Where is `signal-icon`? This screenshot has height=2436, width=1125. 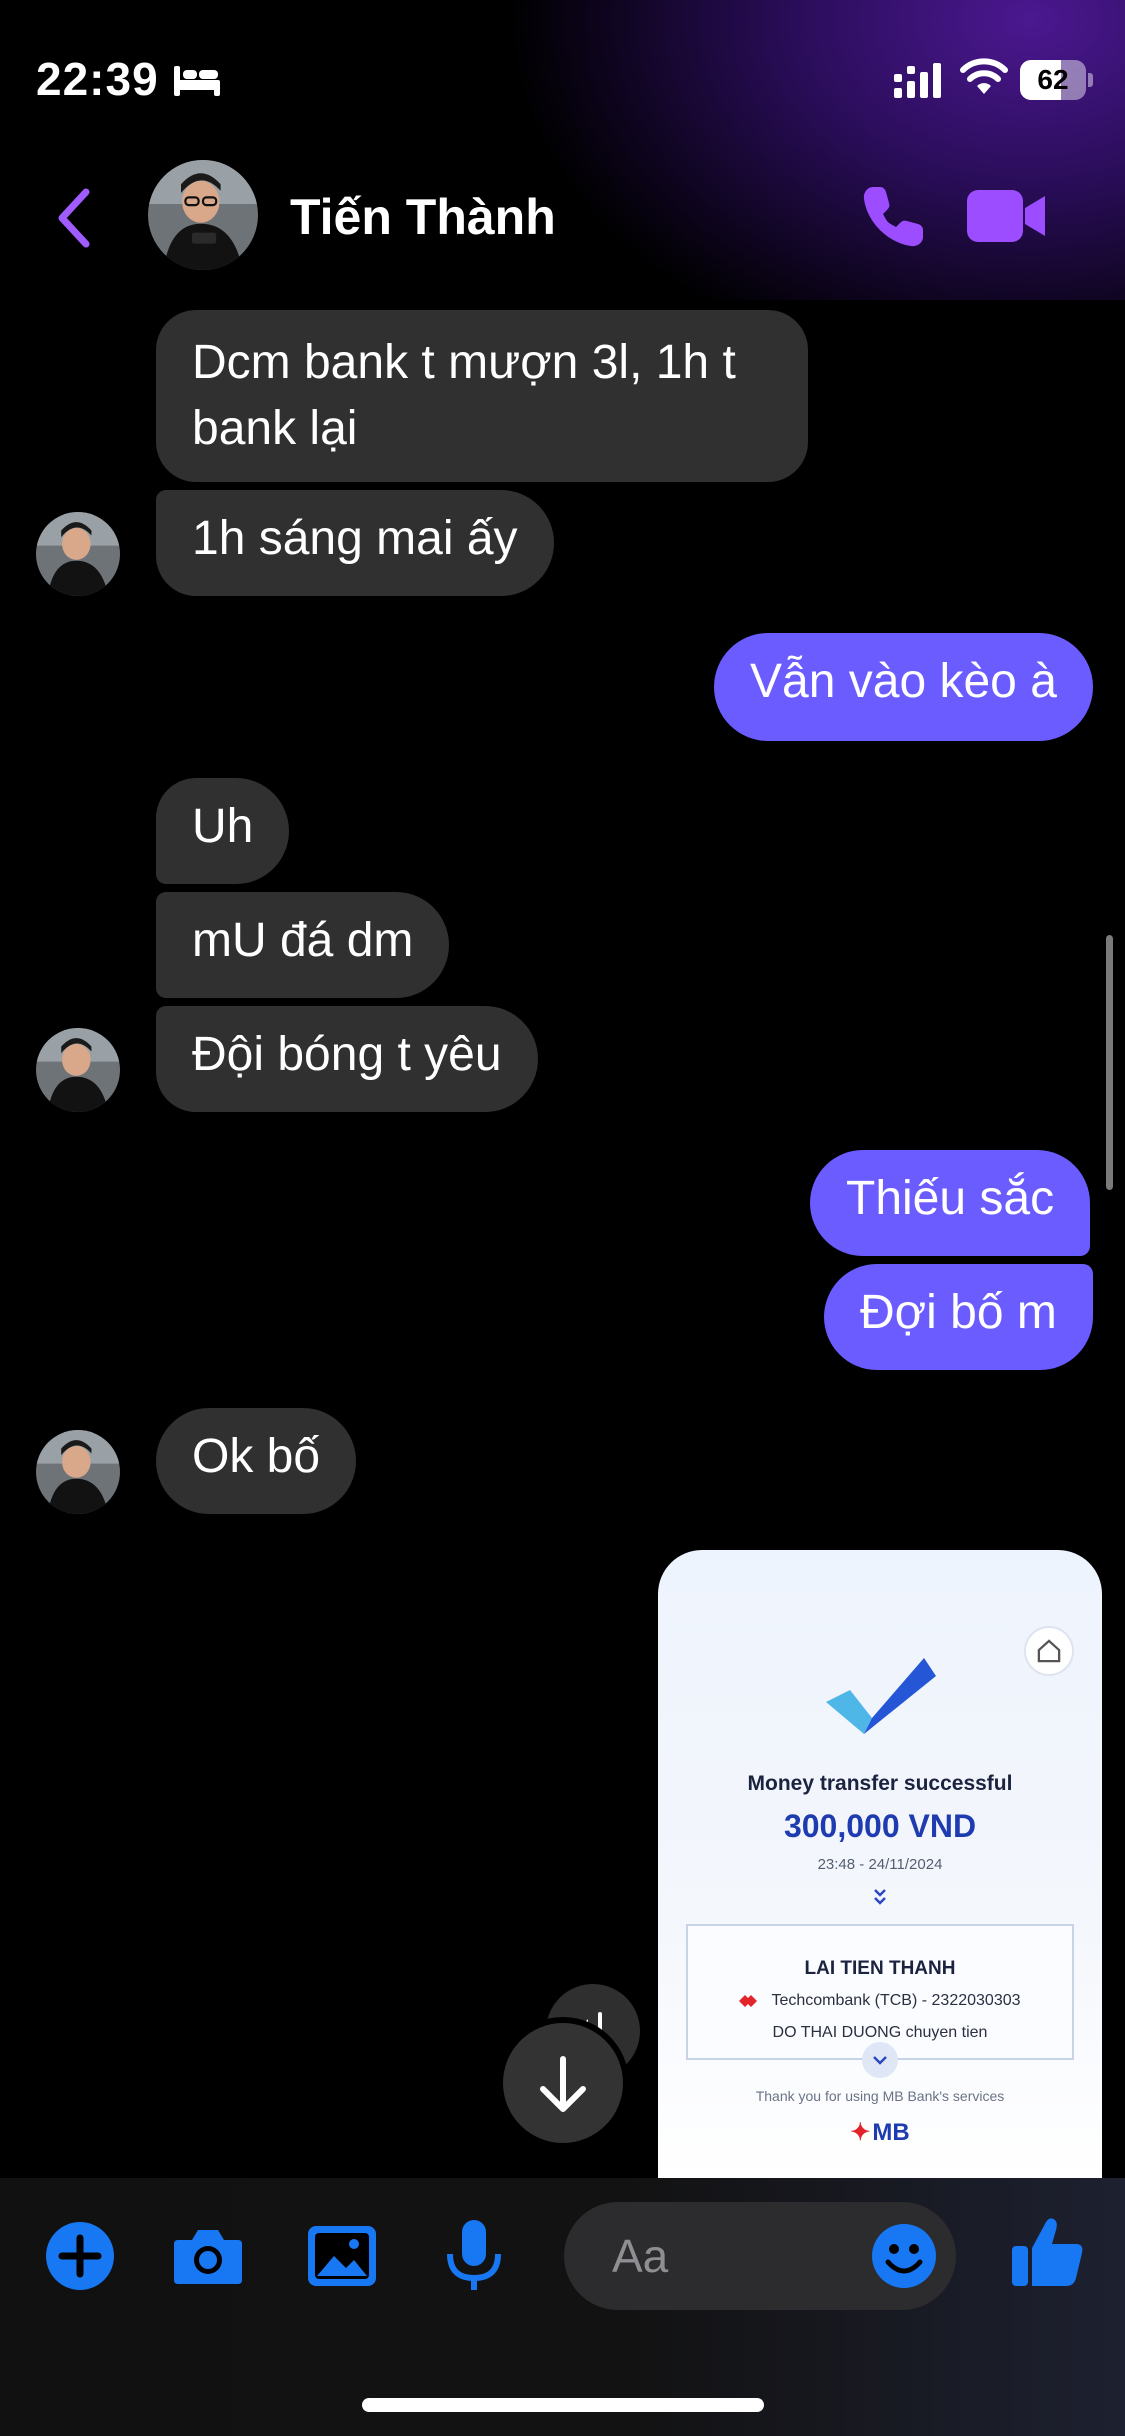
signal-icon is located at coordinates (917, 80).